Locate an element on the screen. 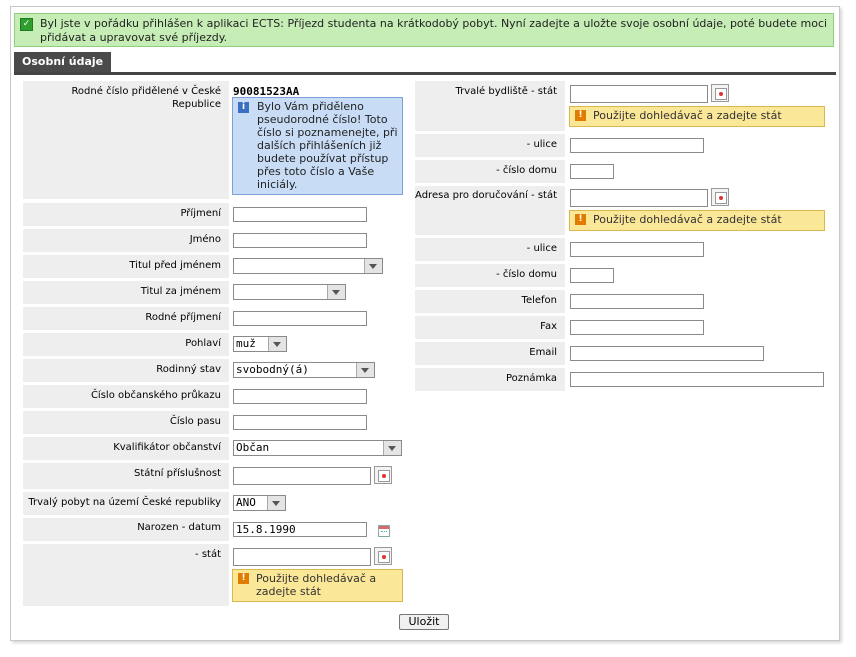 This screenshot has width=856, height=657. ulice-label: - ulice is located at coordinates (541, 144).